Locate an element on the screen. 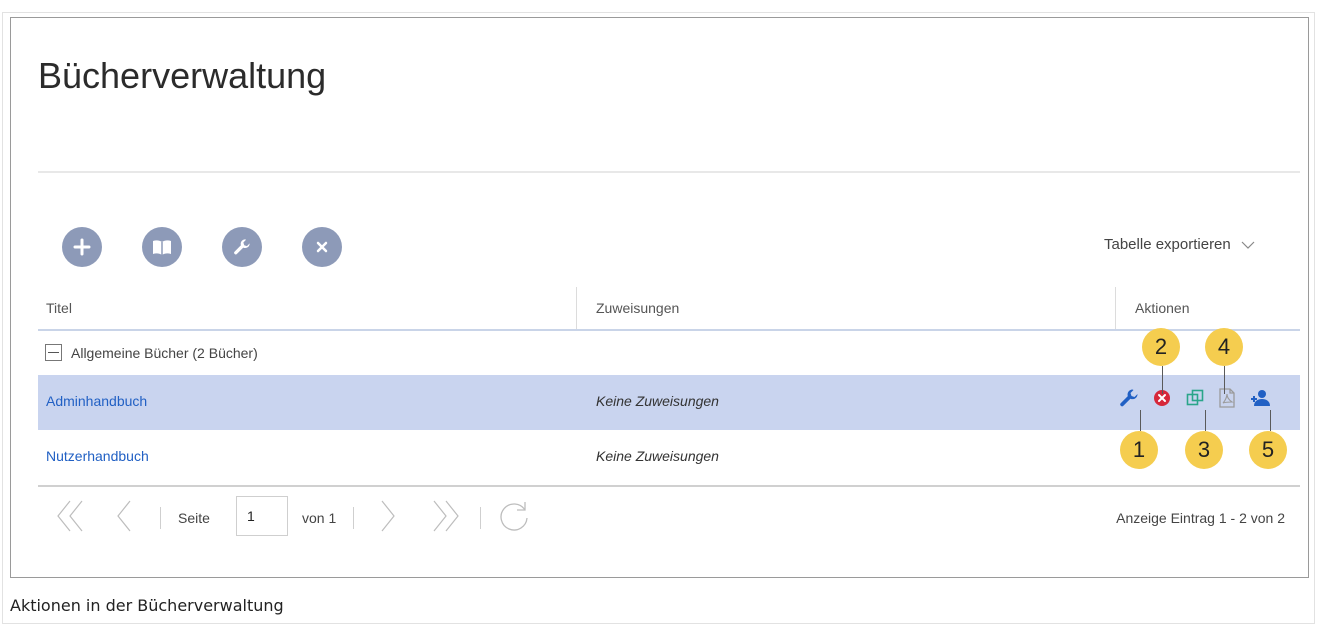 The width and height of the screenshot is (1320, 626). double-chevron-left-icon is located at coordinates (70, 516).